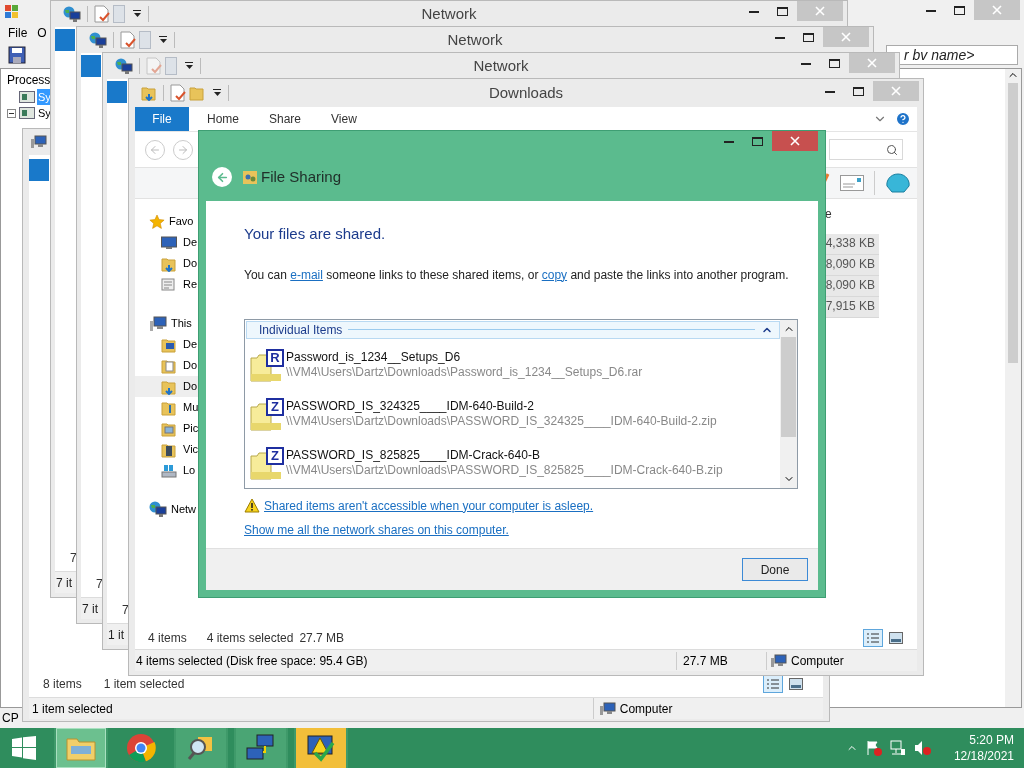 The width and height of the screenshot is (1024, 768). I want to click on nav-item: Re, so click(190, 284).